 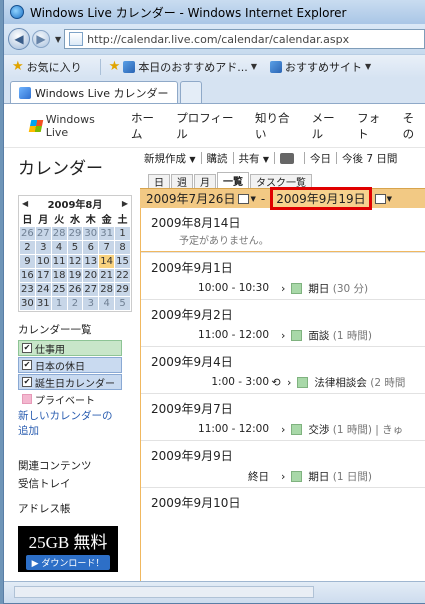 What do you see at coordinates (70, 382) in the screenshot?
I see `calendar-item-birthdays: ✔ 誕生日カレンダー` at bounding box center [70, 382].